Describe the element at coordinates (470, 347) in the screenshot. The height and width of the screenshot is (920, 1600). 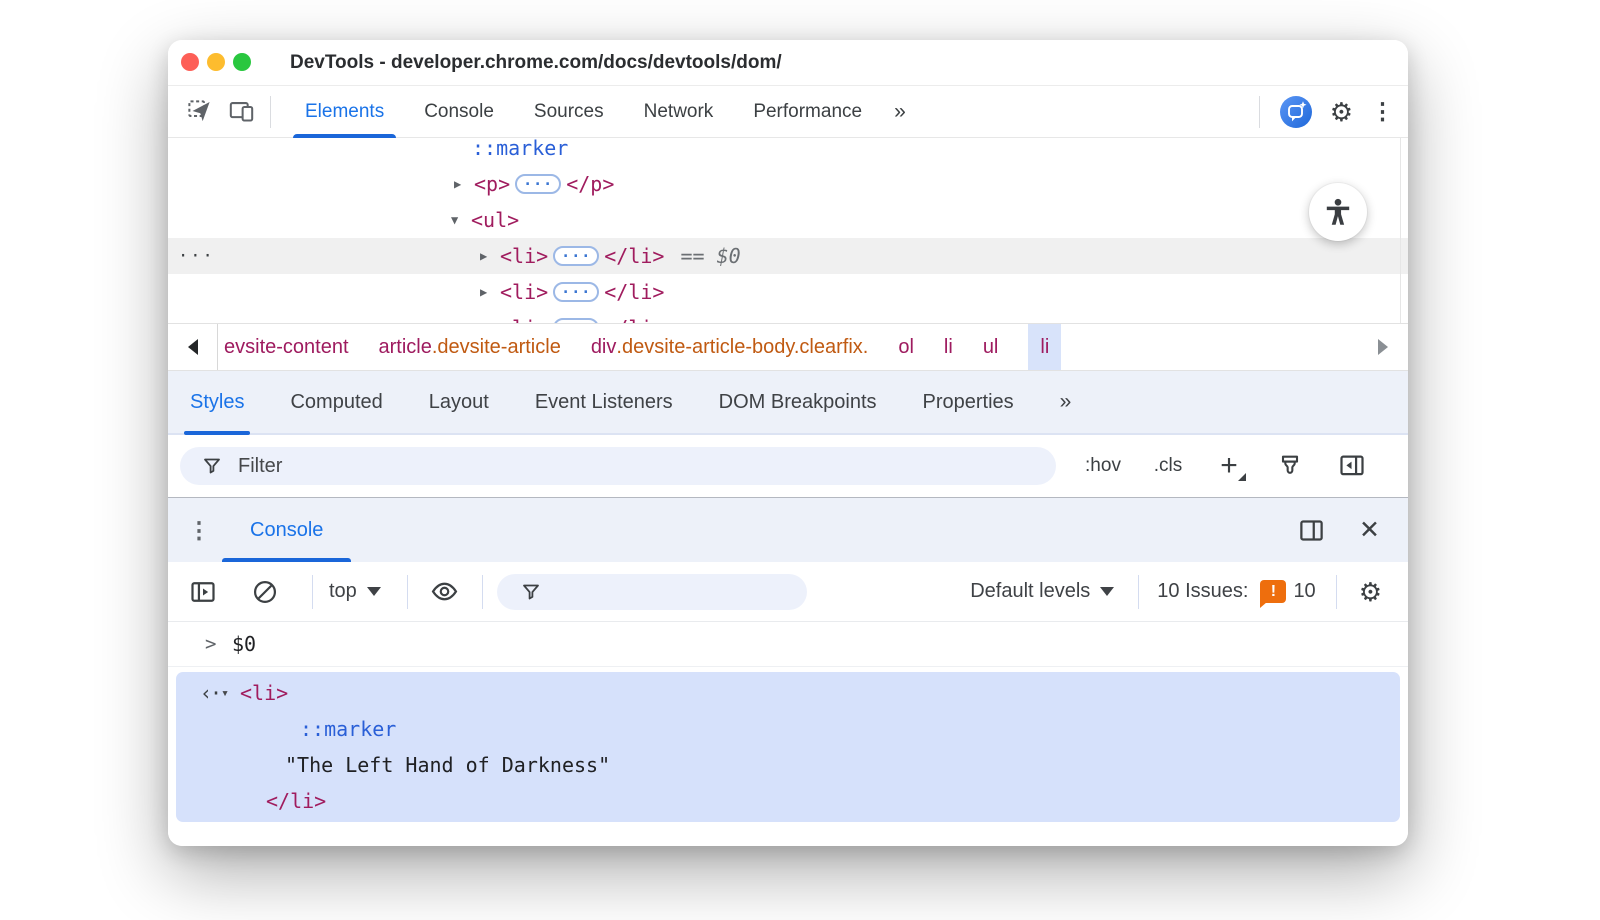
I see `breadcrumb-item: article .devsite-article` at that location.